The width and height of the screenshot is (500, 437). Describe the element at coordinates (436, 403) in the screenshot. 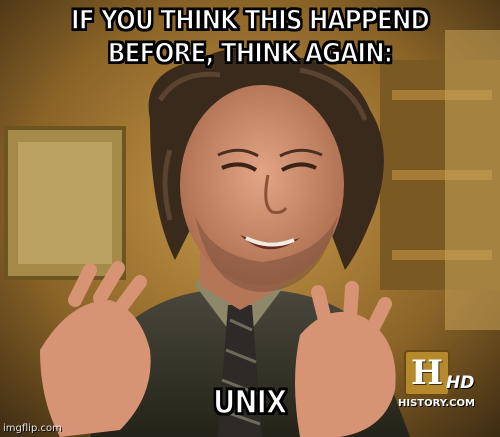

I see `channel-url: HISTORY.COM` at that location.